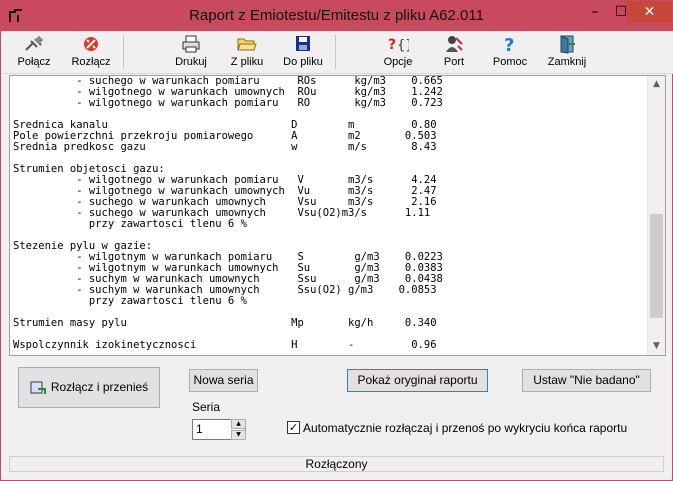 This screenshot has height=481, width=673. I want to click on options-label: Opcje, so click(398, 62).